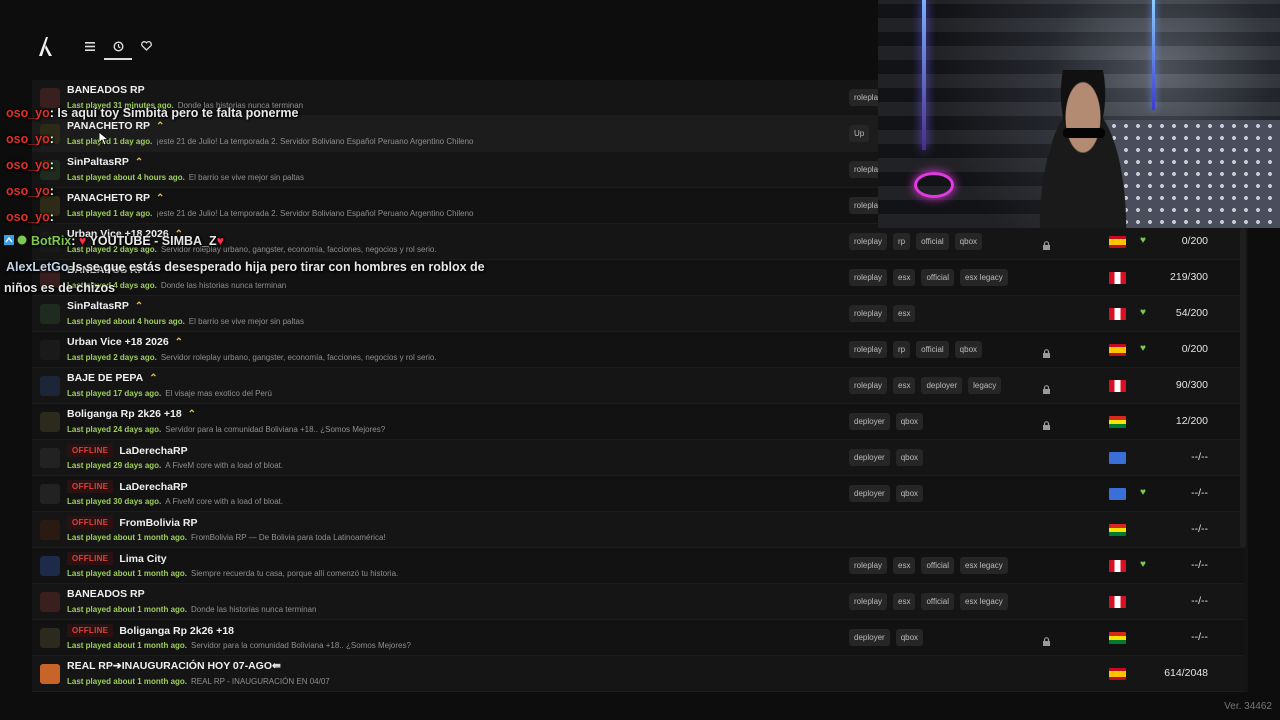  Describe the element at coordinates (51, 241) in the screenshot. I see `chat-username: BotRix` at that location.